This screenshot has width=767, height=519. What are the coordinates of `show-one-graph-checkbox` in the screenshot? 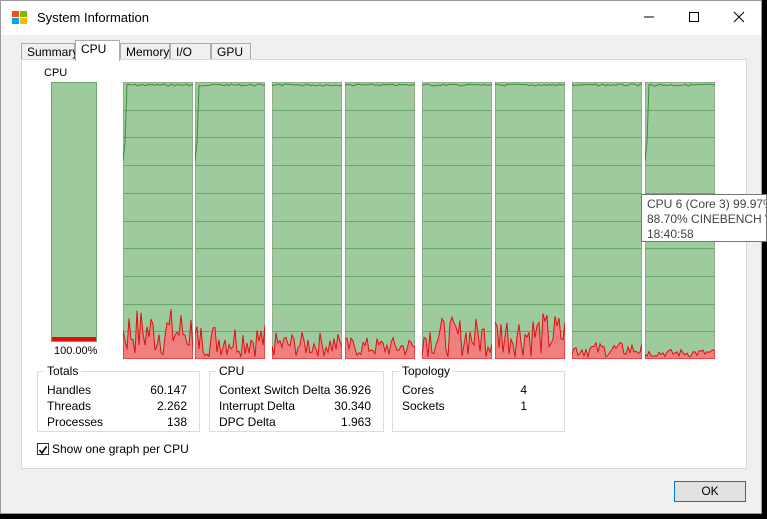 It's located at (43, 449).